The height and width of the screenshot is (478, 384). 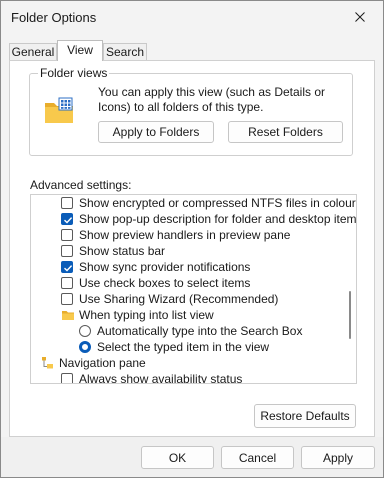 I want to click on setting-when-typing-into-list-view: When typing into list view, so click(x=186, y=315).